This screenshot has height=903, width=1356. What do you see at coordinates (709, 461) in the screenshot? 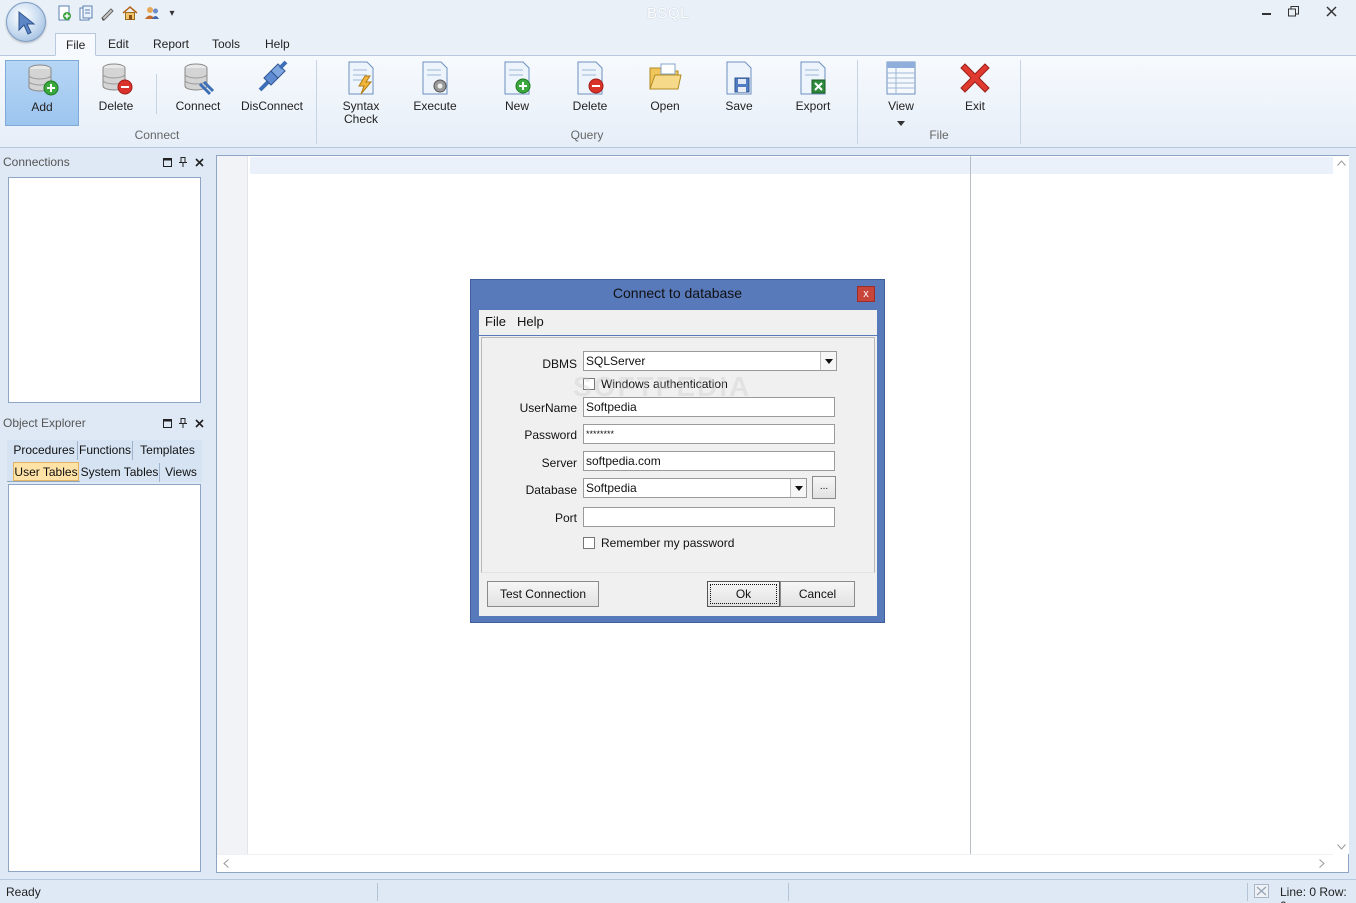
I see `server-field: softpedia.com` at bounding box center [709, 461].